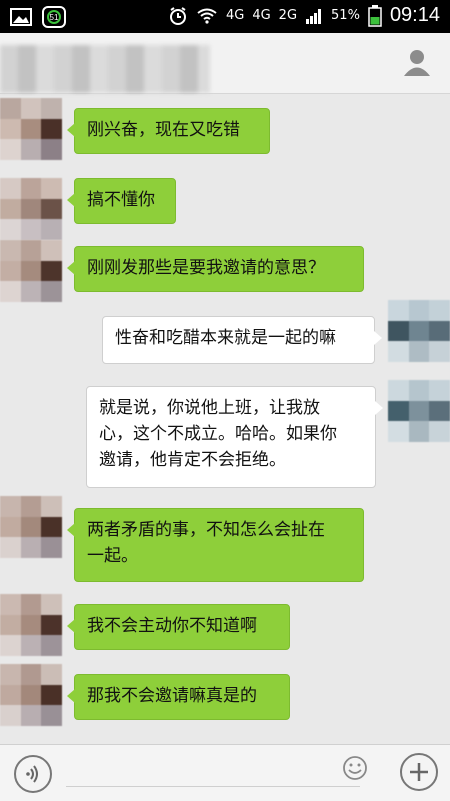  I want to click on message-received: 搞不懂你, so click(121, 201).